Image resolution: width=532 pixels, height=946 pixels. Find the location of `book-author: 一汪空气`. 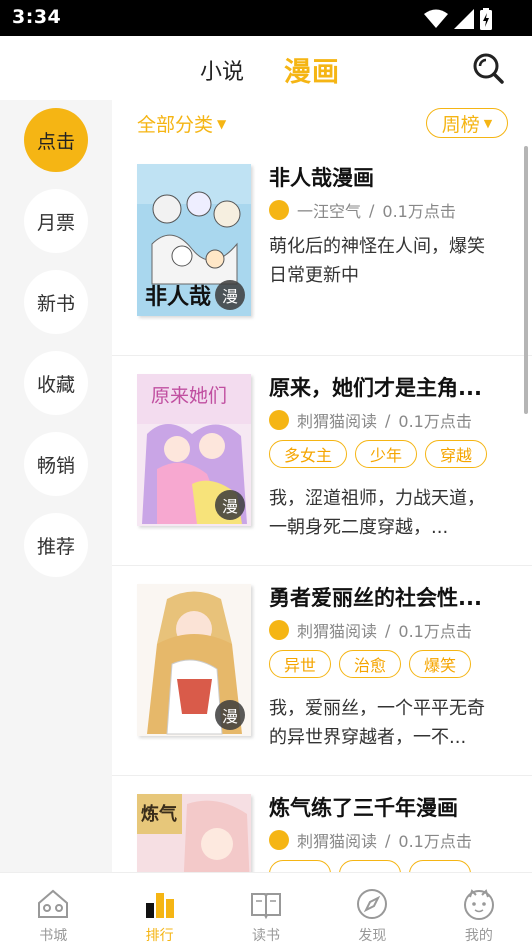

book-author: 一汪空气 is located at coordinates (329, 211).